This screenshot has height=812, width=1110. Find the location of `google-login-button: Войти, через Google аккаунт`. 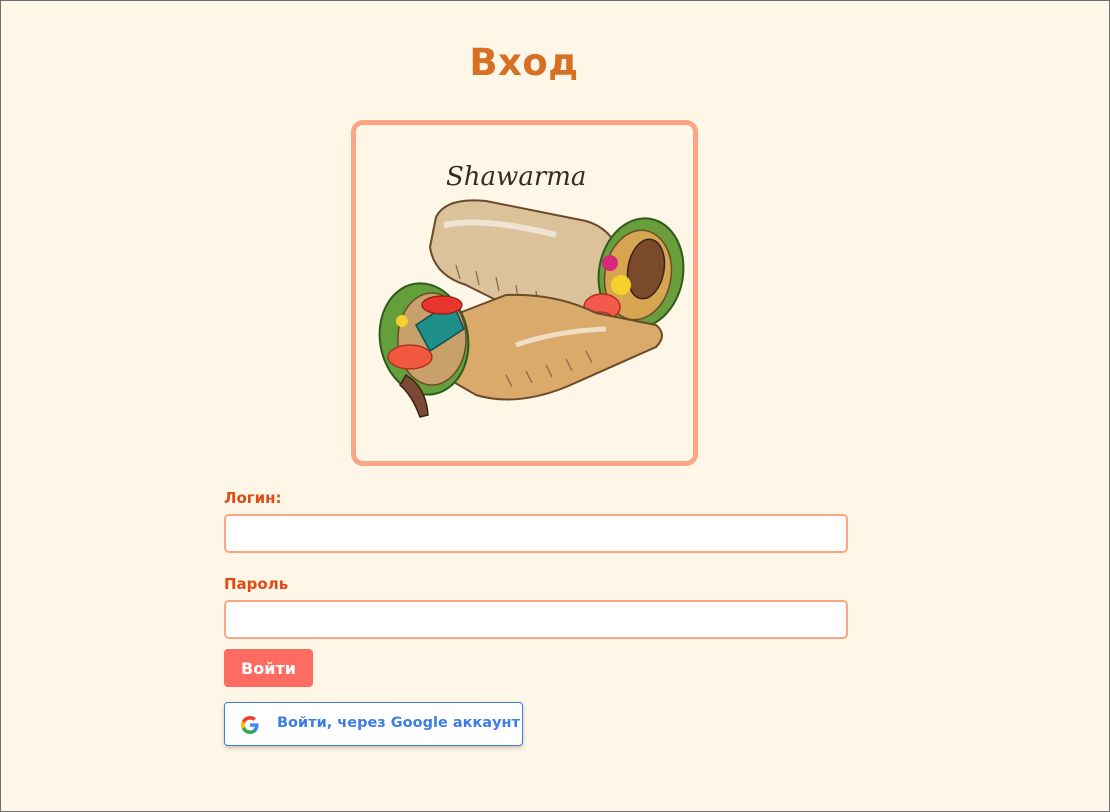

google-login-button: Войти, через Google аккаунт is located at coordinates (373, 724).